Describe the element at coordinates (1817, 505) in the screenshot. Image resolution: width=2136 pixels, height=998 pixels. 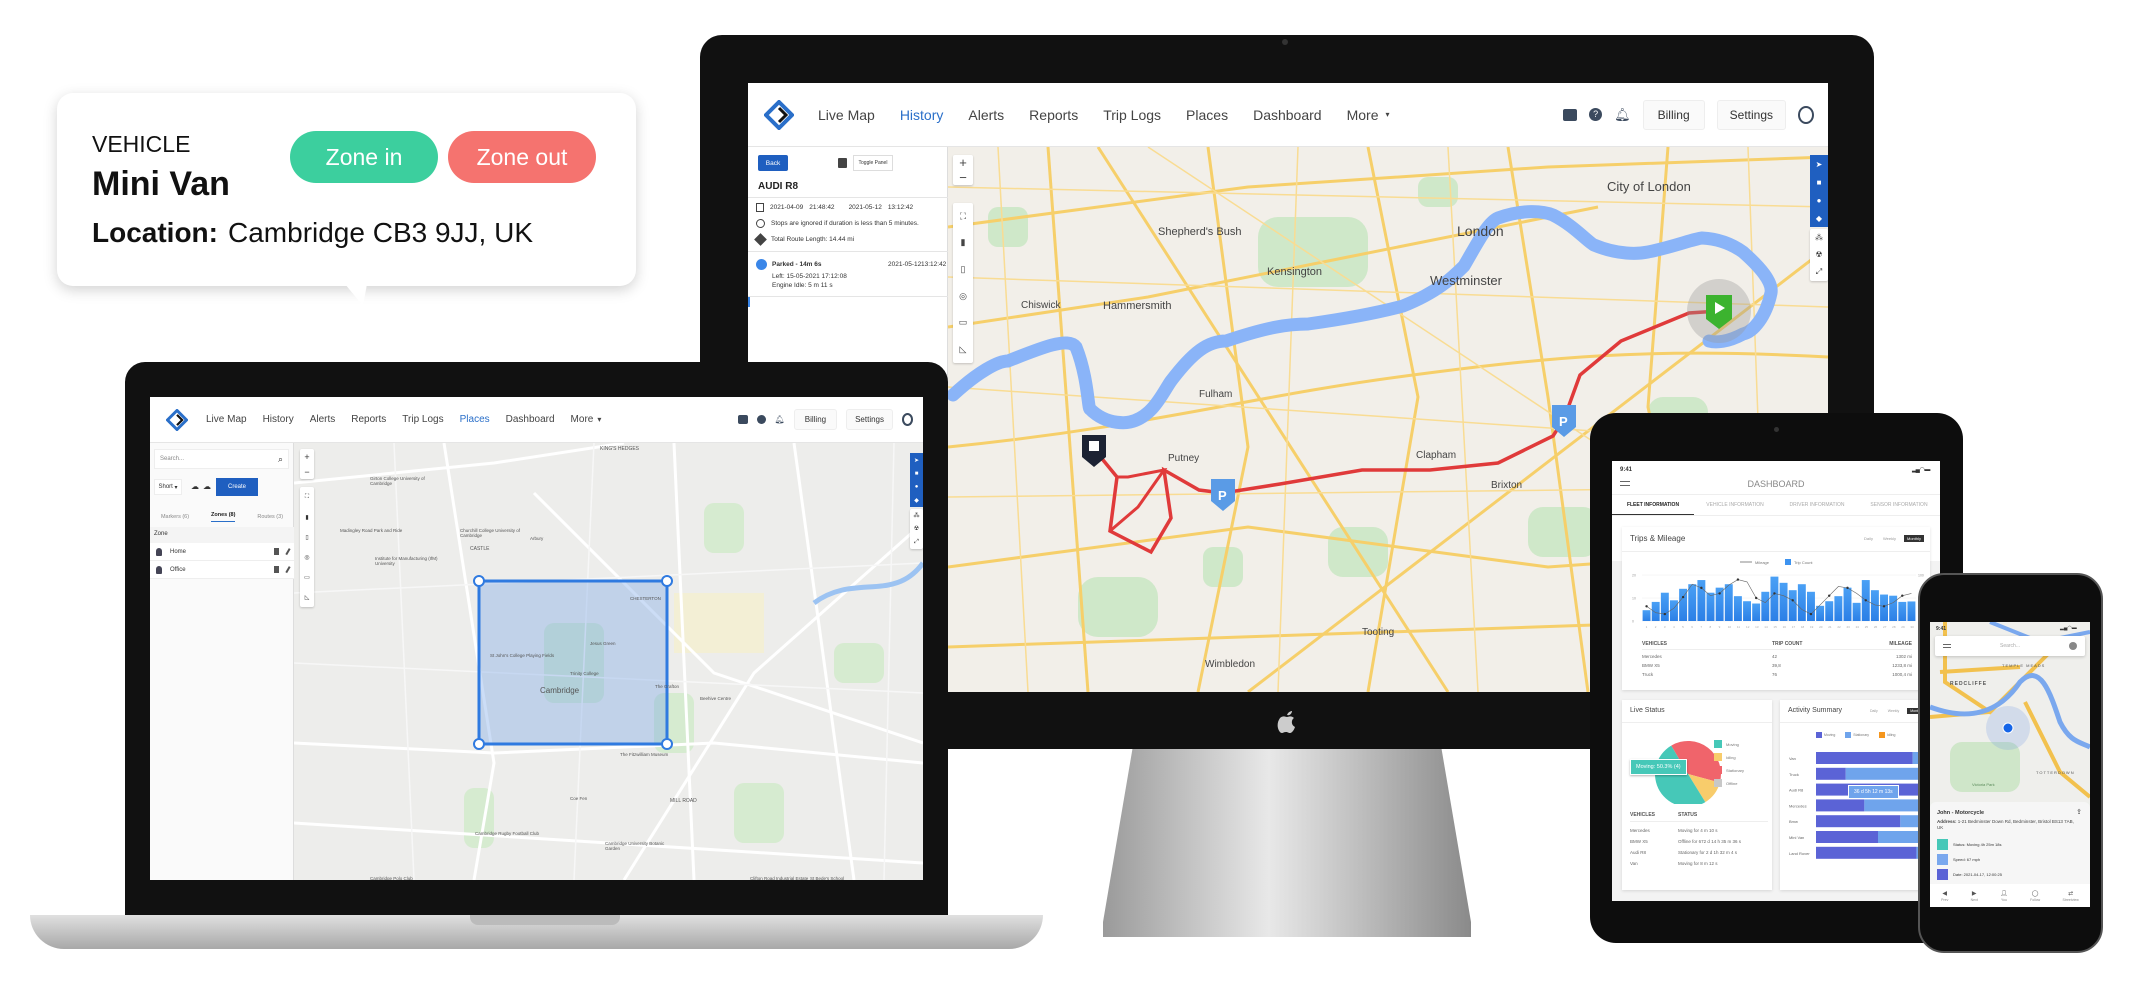
I see `tab-driver-information: DRIVER INFORMATION` at that location.